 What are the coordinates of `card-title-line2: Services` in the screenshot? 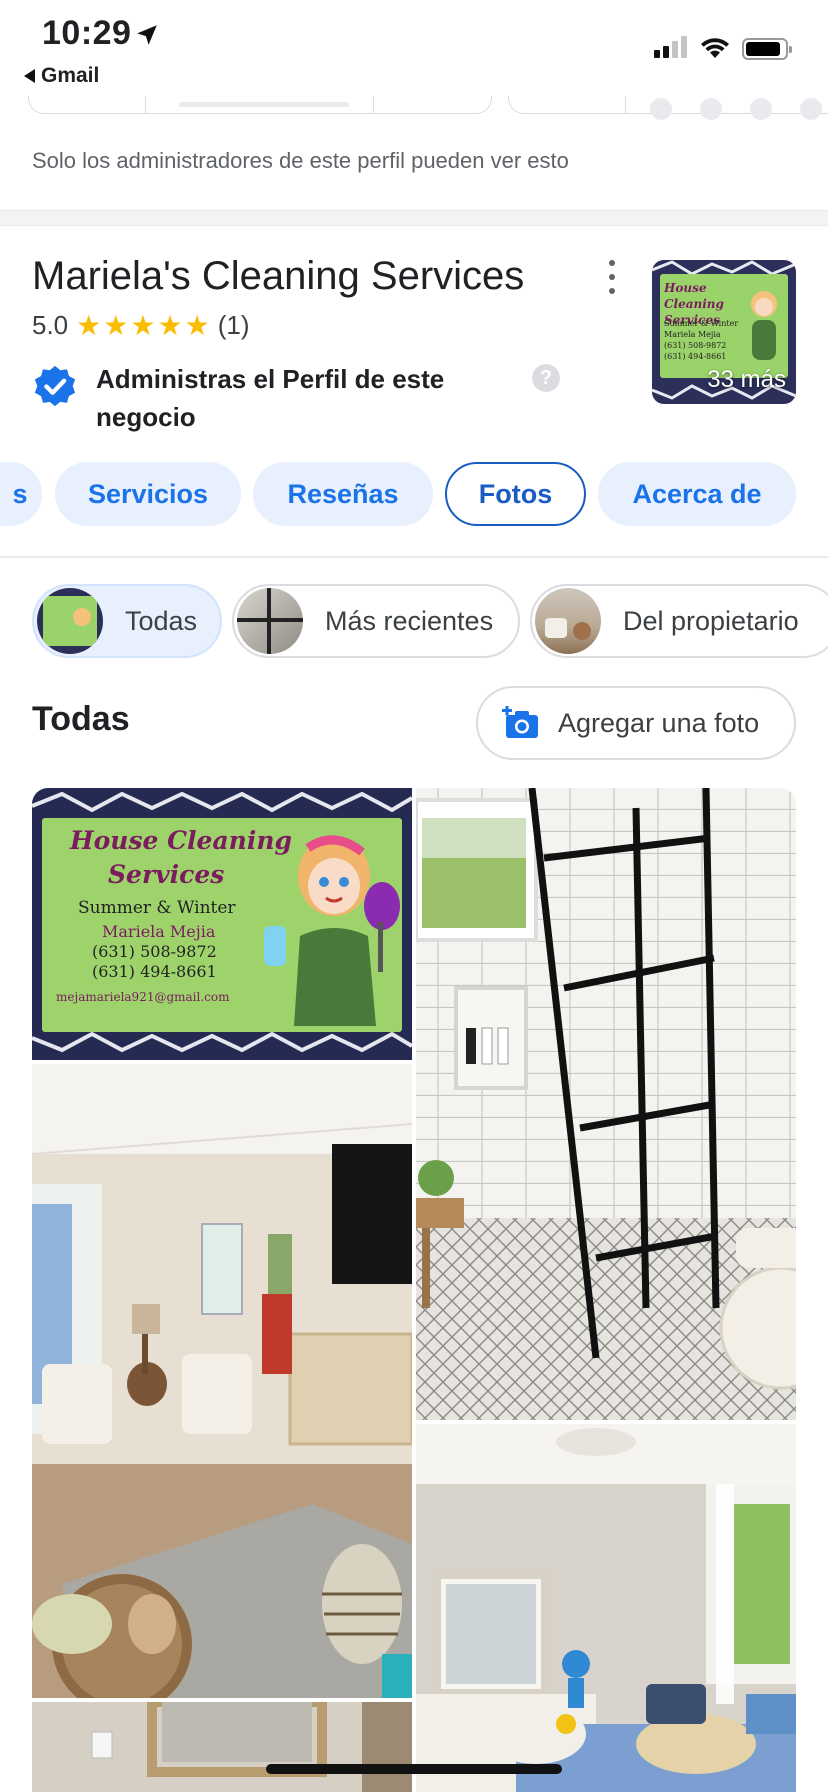 It's located at (166, 874).